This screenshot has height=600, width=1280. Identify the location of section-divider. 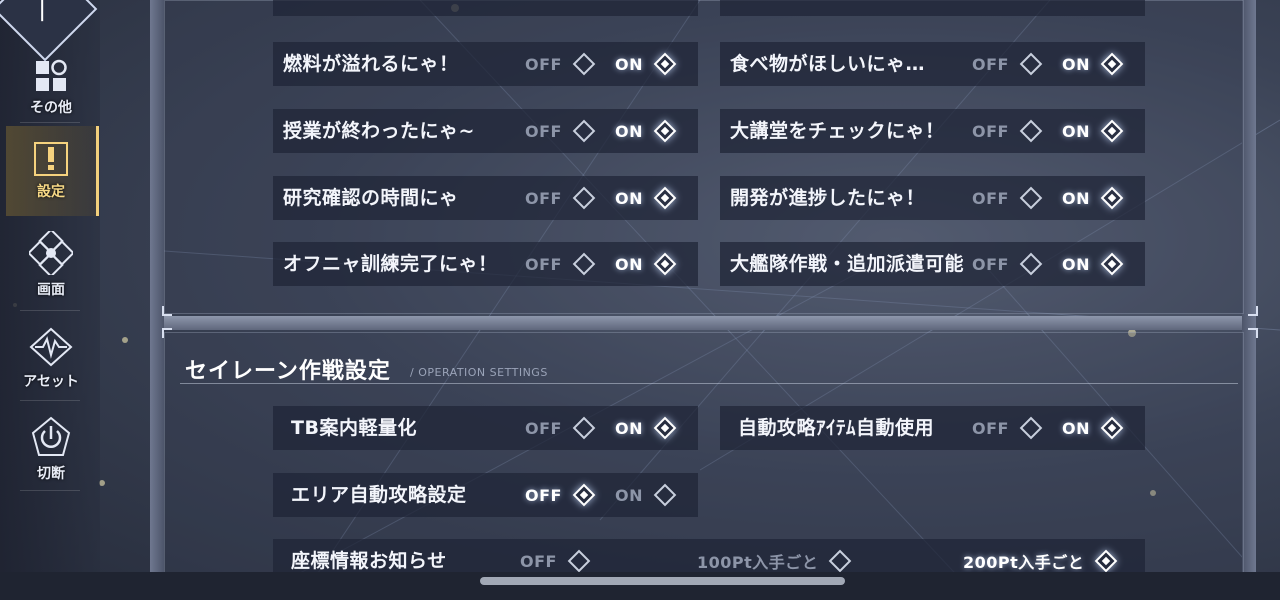
(703, 323).